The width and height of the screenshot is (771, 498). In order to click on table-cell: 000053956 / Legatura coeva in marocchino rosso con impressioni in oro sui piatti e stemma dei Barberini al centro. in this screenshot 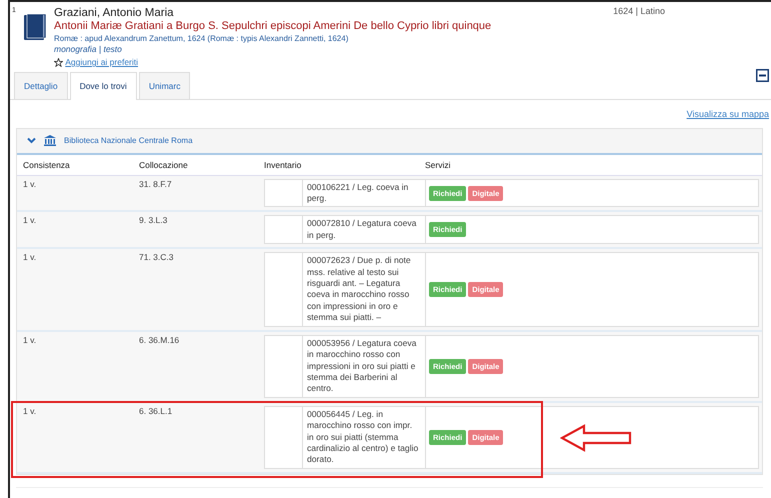, I will do `click(364, 366)`.